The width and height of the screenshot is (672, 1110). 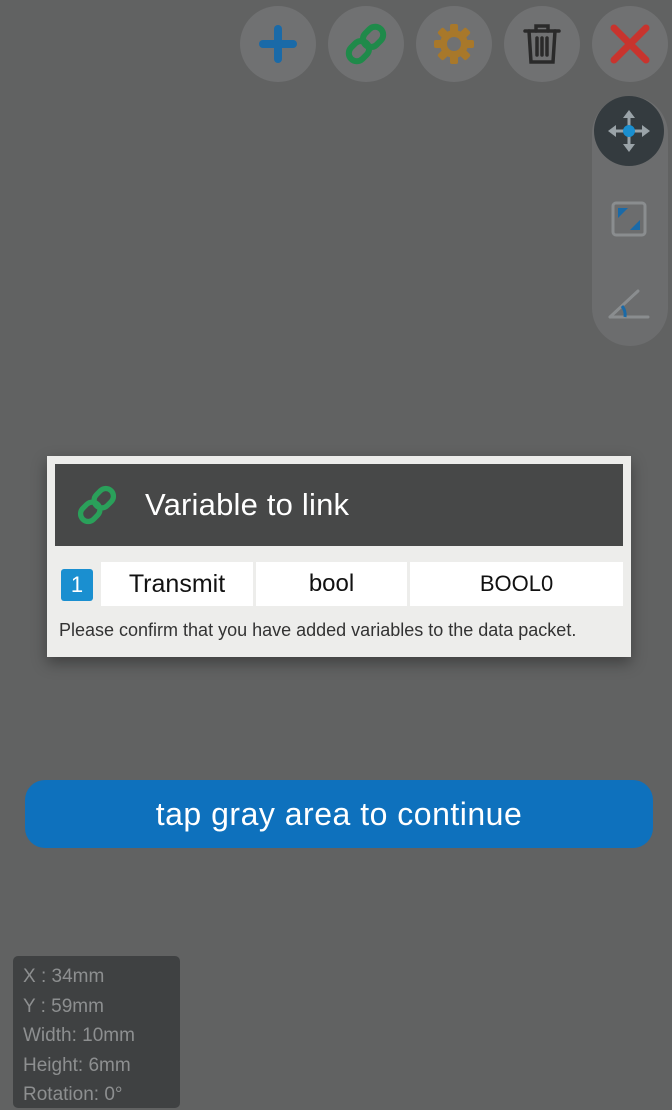 I want to click on top-toolbar, so click(x=336, y=46).